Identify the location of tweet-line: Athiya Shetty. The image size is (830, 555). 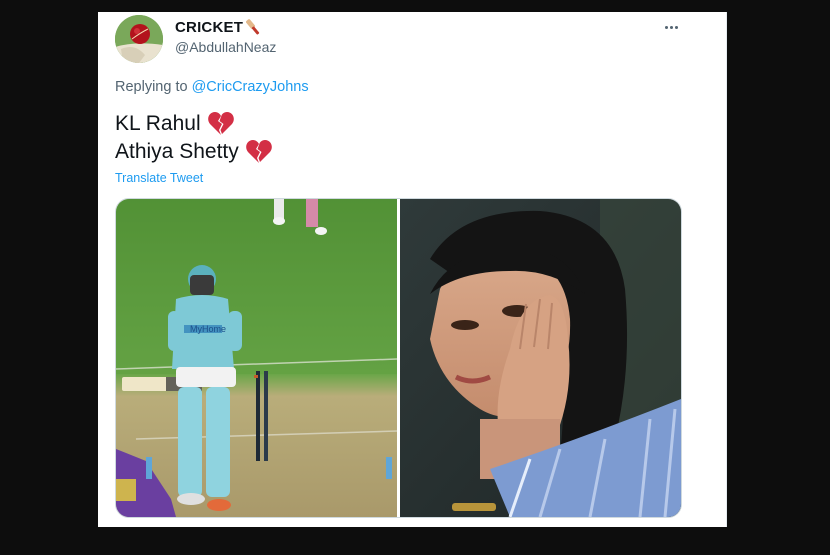
(194, 152).